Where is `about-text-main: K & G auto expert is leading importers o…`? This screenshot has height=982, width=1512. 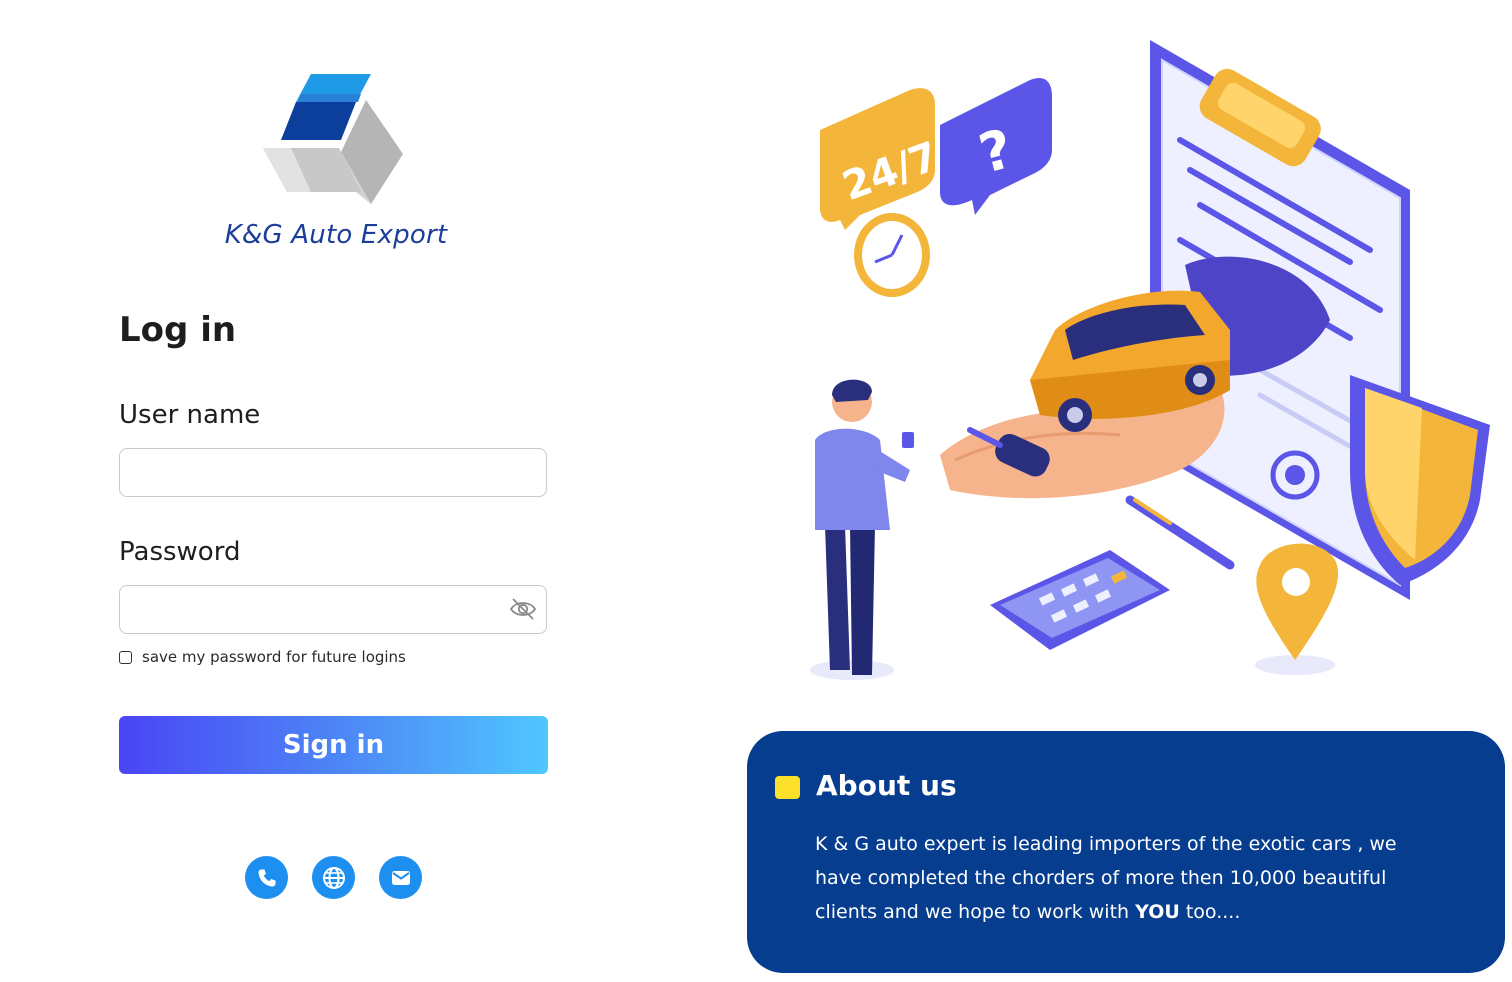
about-text-main: K & G auto expert is leading importers o… is located at coordinates (1106, 878).